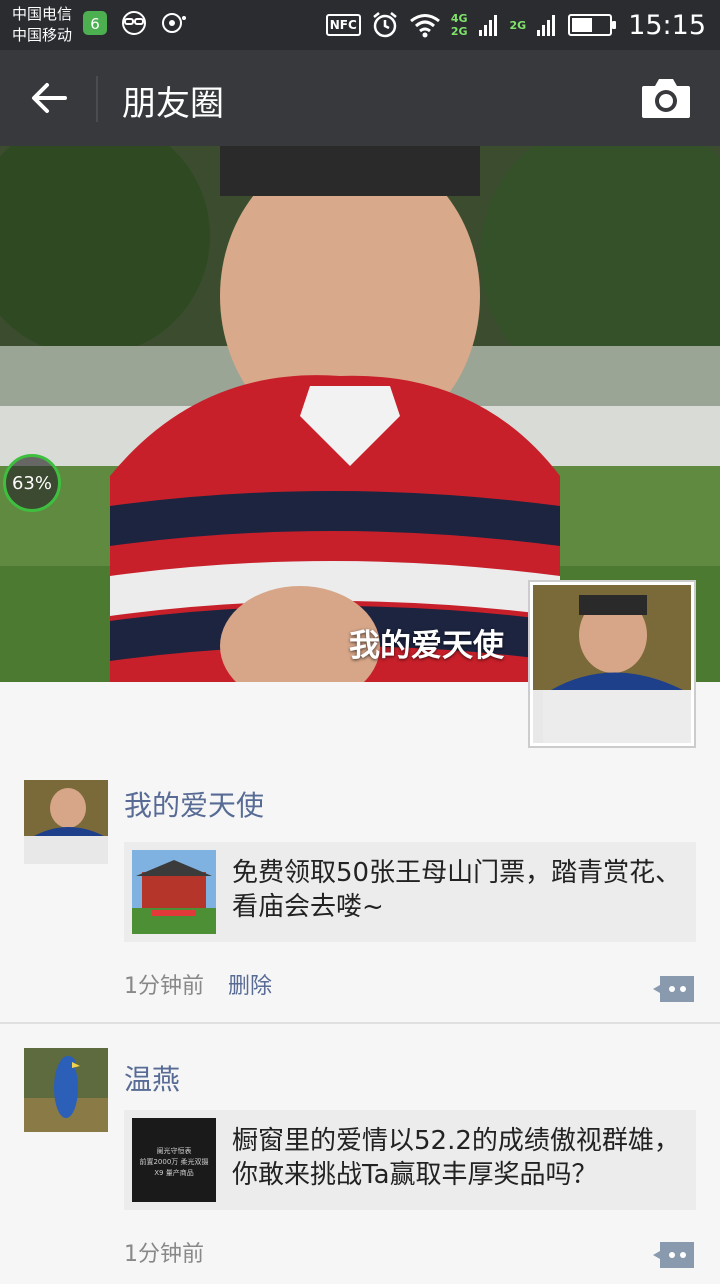  Describe the element at coordinates (360, 98) in the screenshot. I see `action-bar: 朋友圈` at that location.